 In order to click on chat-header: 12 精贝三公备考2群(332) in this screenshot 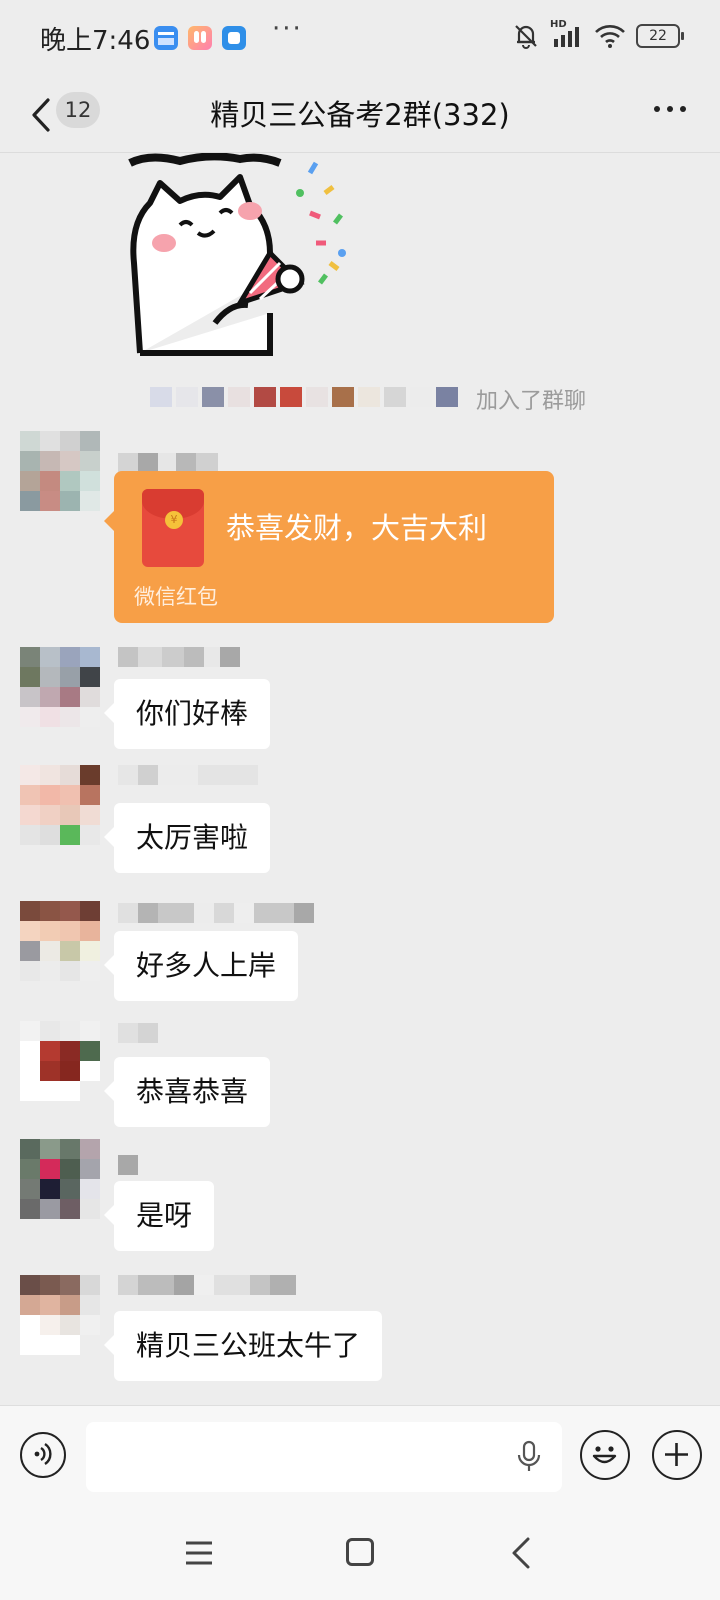, I will do `click(360, 115)`.